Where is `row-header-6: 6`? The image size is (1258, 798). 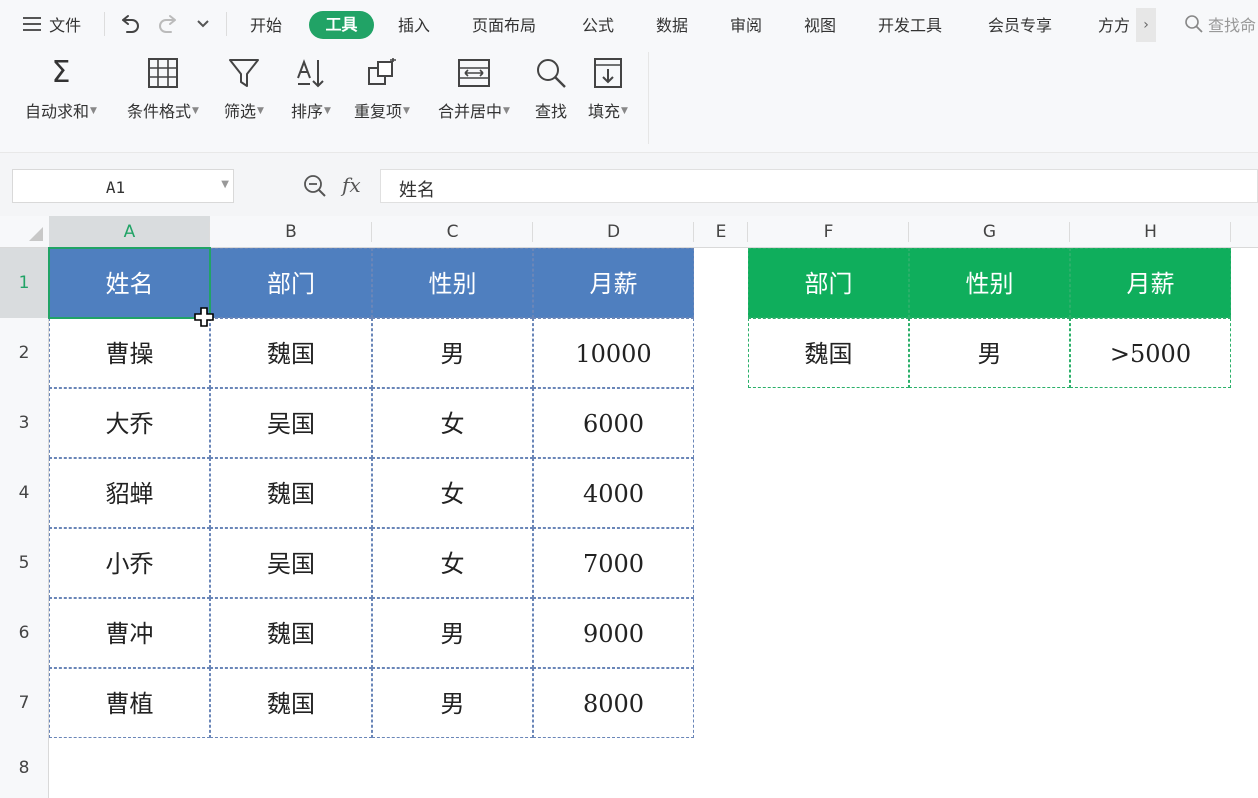 row-header-6: 6 is located at coordinates (24, 633).